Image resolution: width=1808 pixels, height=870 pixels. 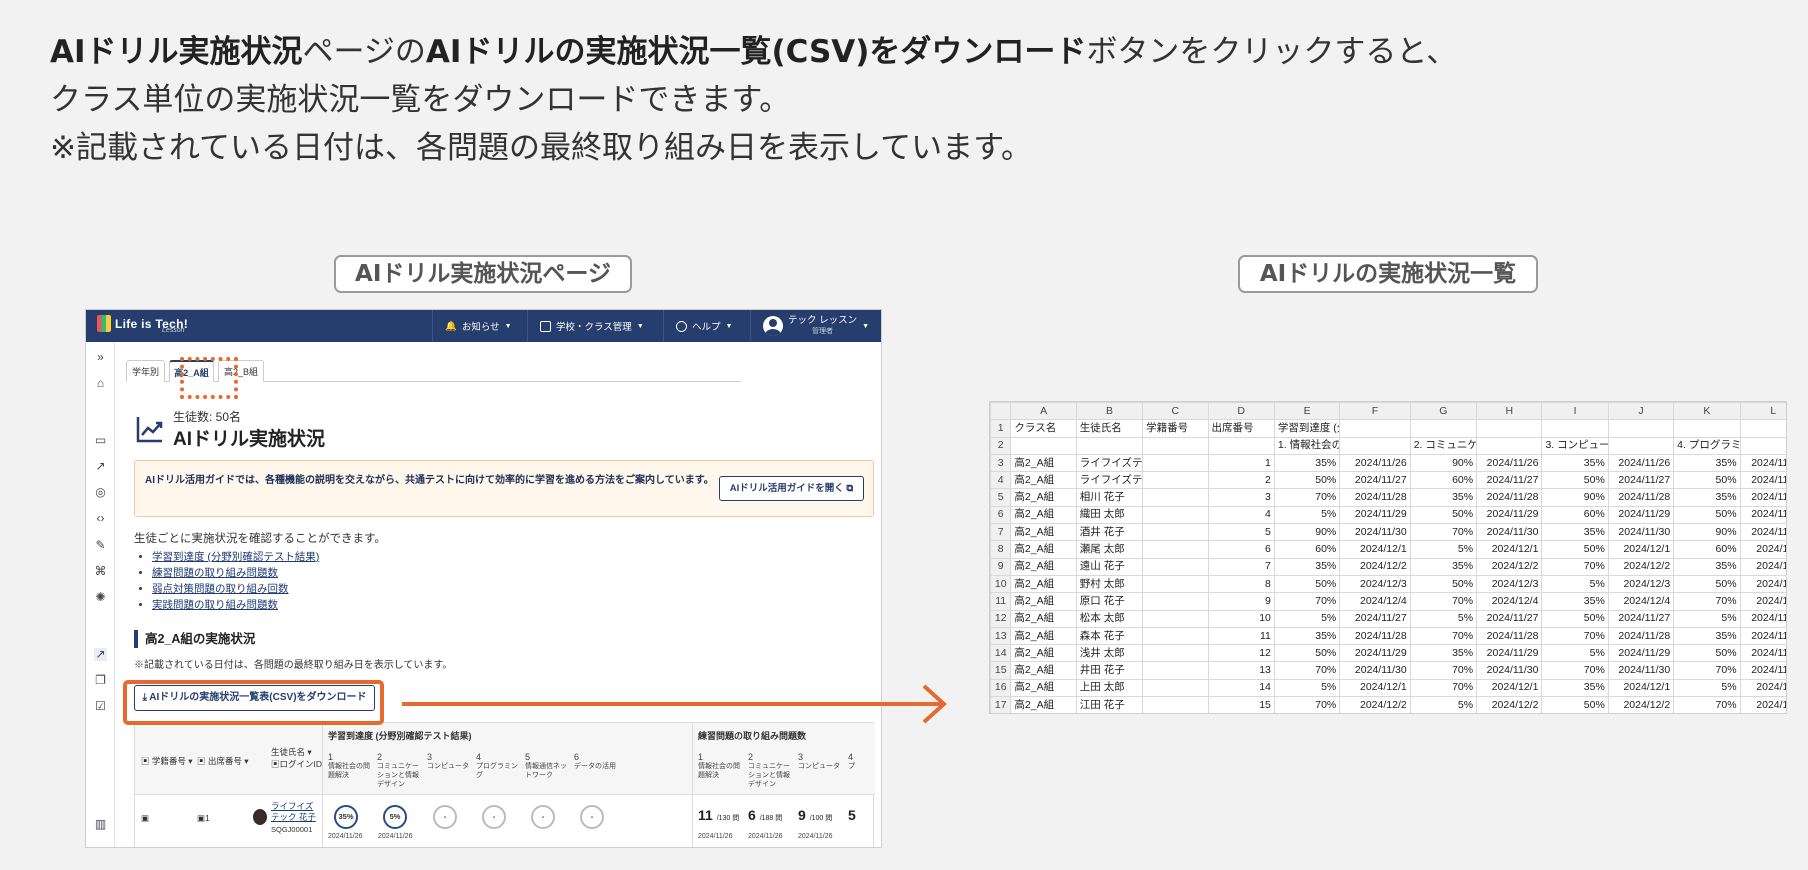 What do you see at coordinates (1575, 411) in the screenshot?
I see `sheet-column-header: I` at bounding box center [1575, 411].